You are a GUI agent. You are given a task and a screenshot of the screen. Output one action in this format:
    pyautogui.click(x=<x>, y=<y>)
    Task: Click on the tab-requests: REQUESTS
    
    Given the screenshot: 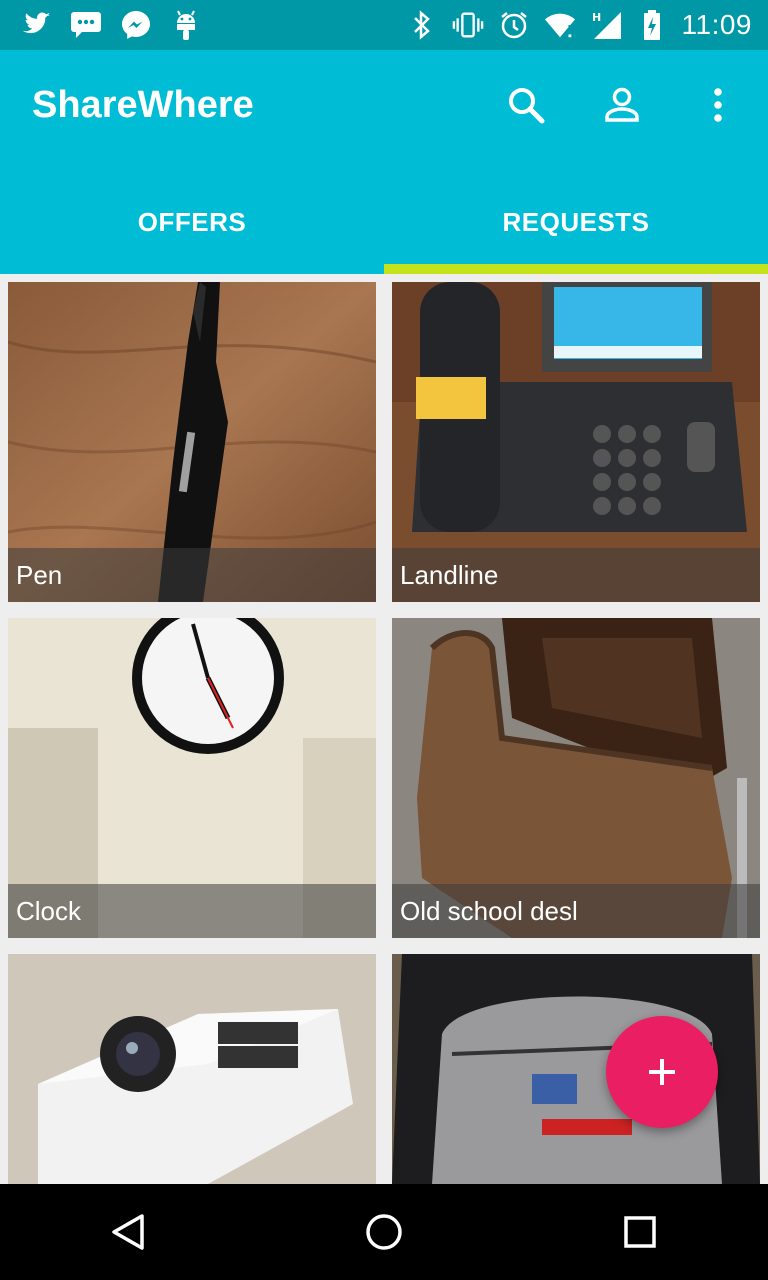 What is the action you would take?
    pyautogui.click(x=576, y=222)
    